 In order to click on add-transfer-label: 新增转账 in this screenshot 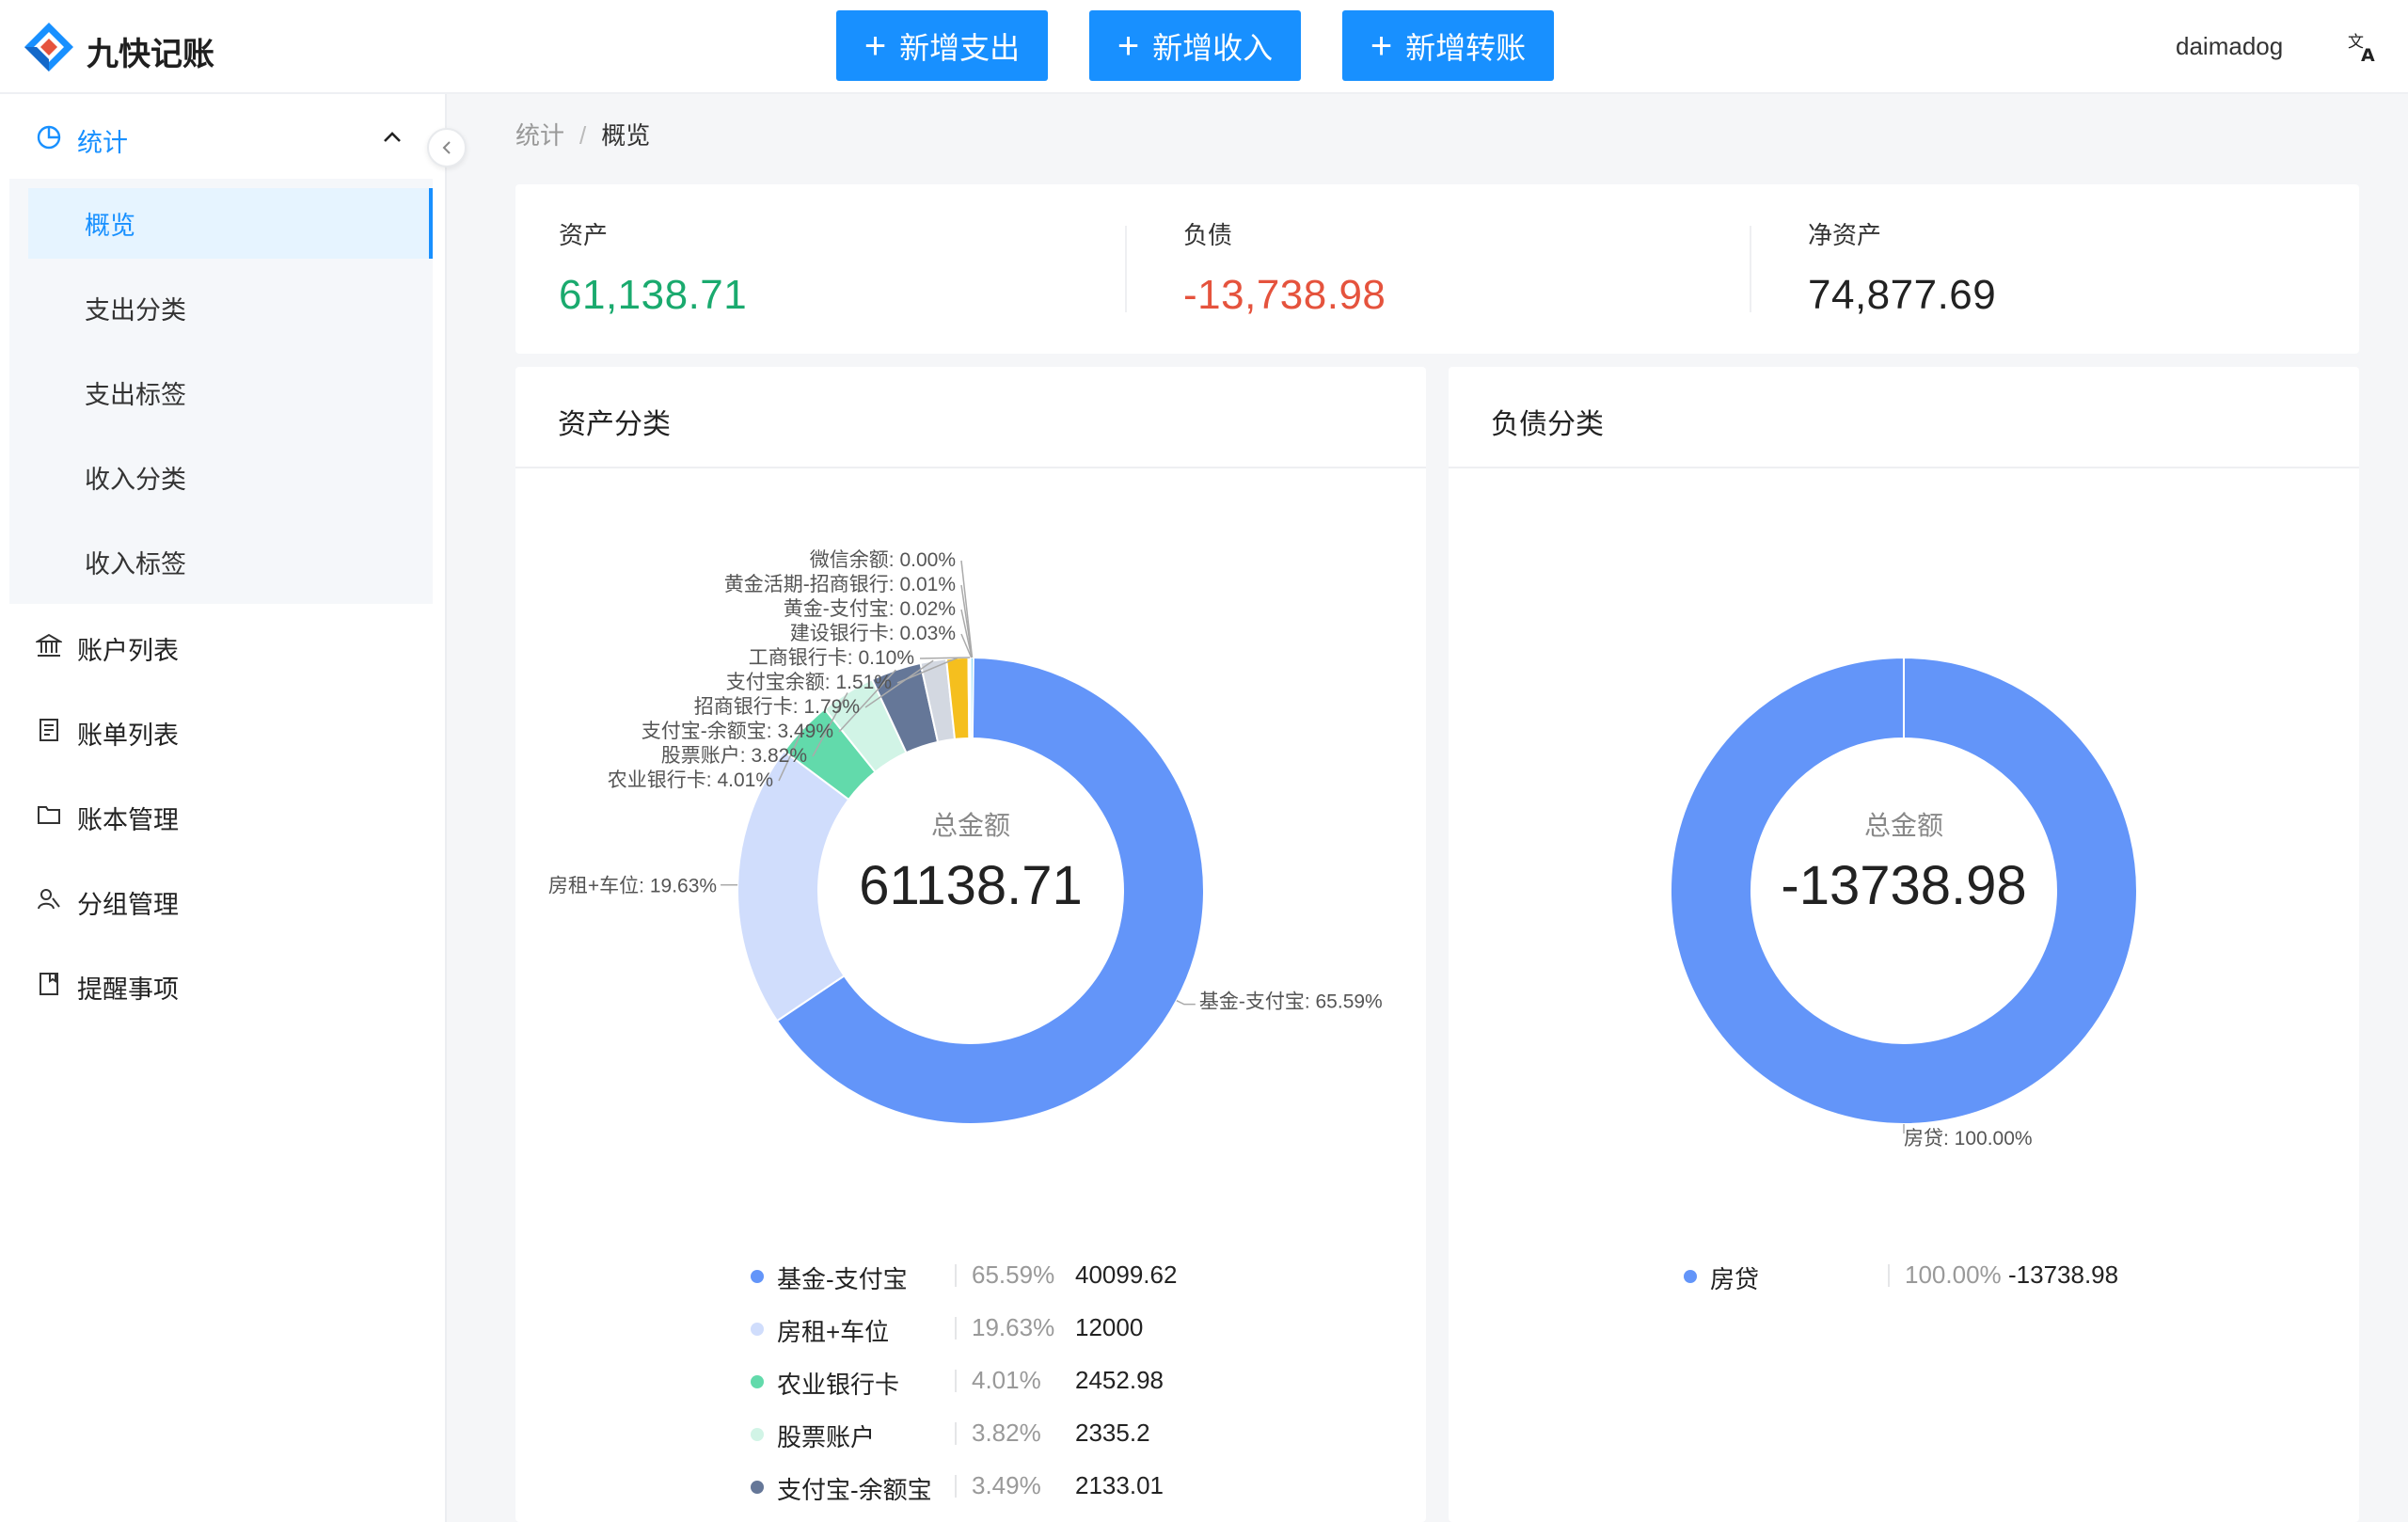, I will do `click(1466, 48)`.